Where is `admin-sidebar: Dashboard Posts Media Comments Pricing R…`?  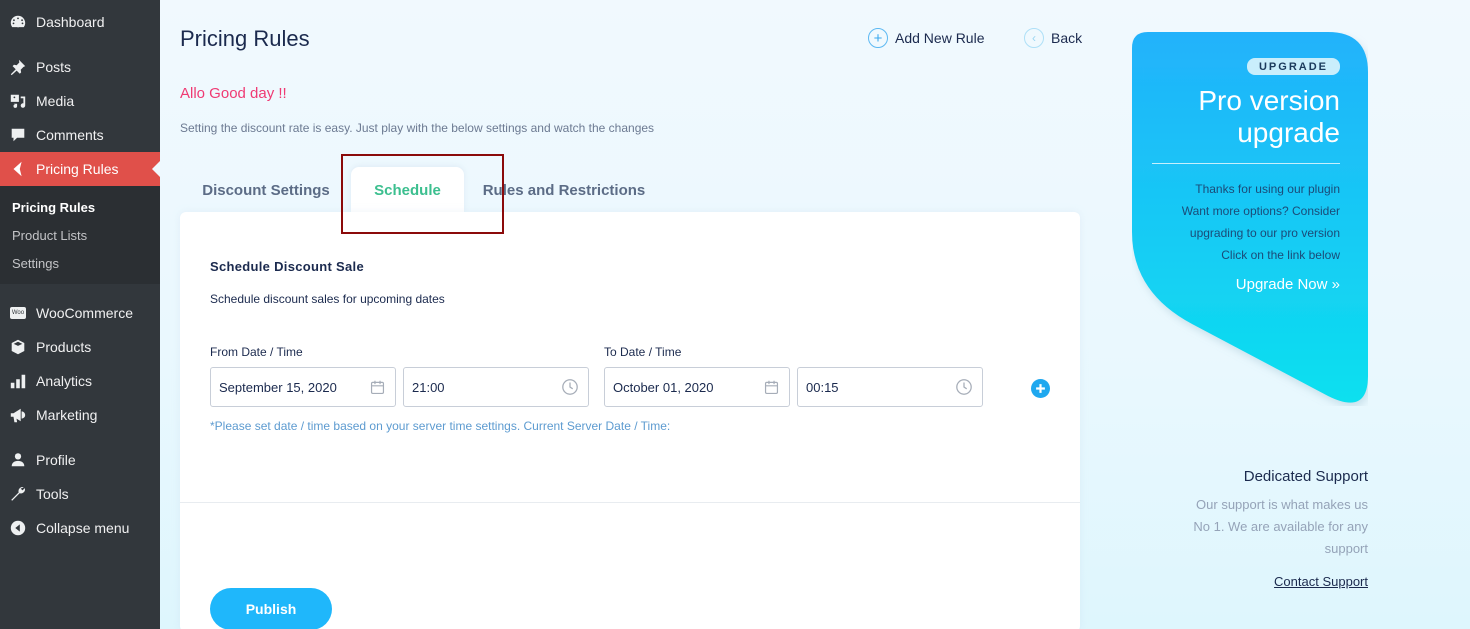 admin-sidebar: Dashboard Posts Media Comments Pricing R… is located at coordinates (80, 314).